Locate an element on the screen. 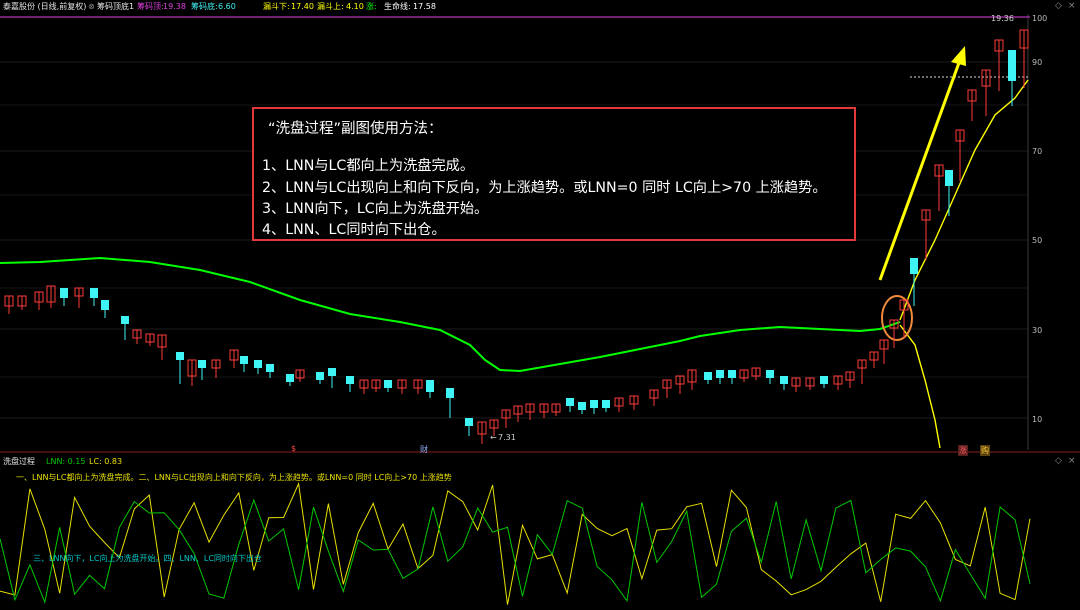 The image size is (1080, 610). lc-value: LC: 0.83 is located at coordinates (106, 461).